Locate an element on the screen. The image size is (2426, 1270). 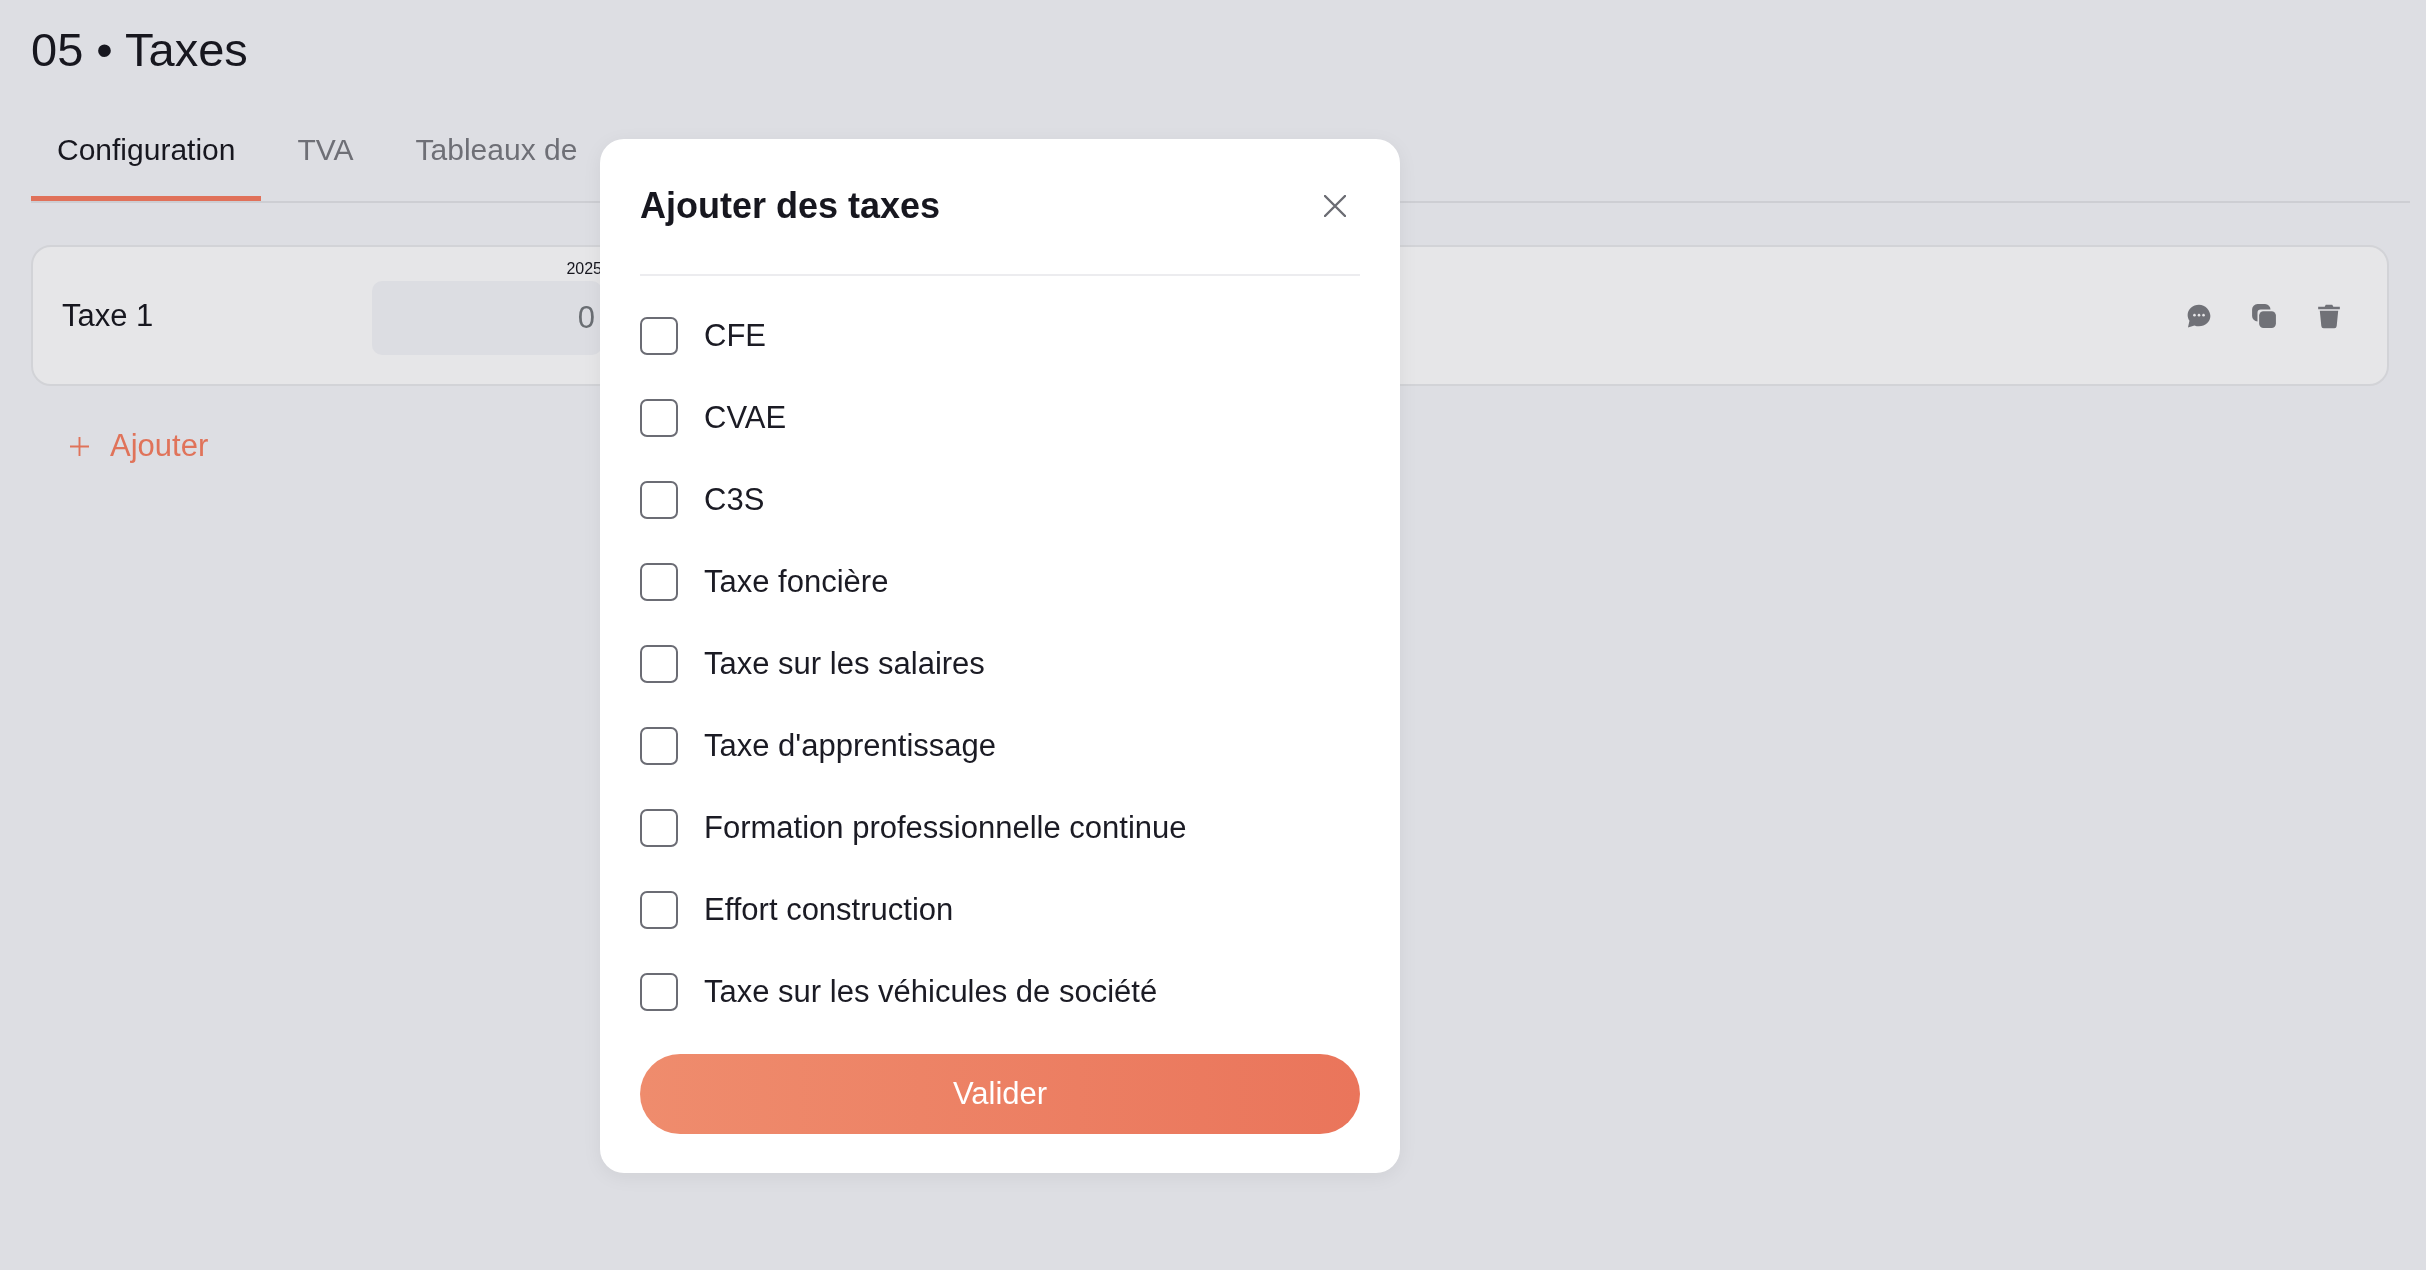
checkbox-label: Taxe sur les véhicules de société is located at coordinates (931, 992).